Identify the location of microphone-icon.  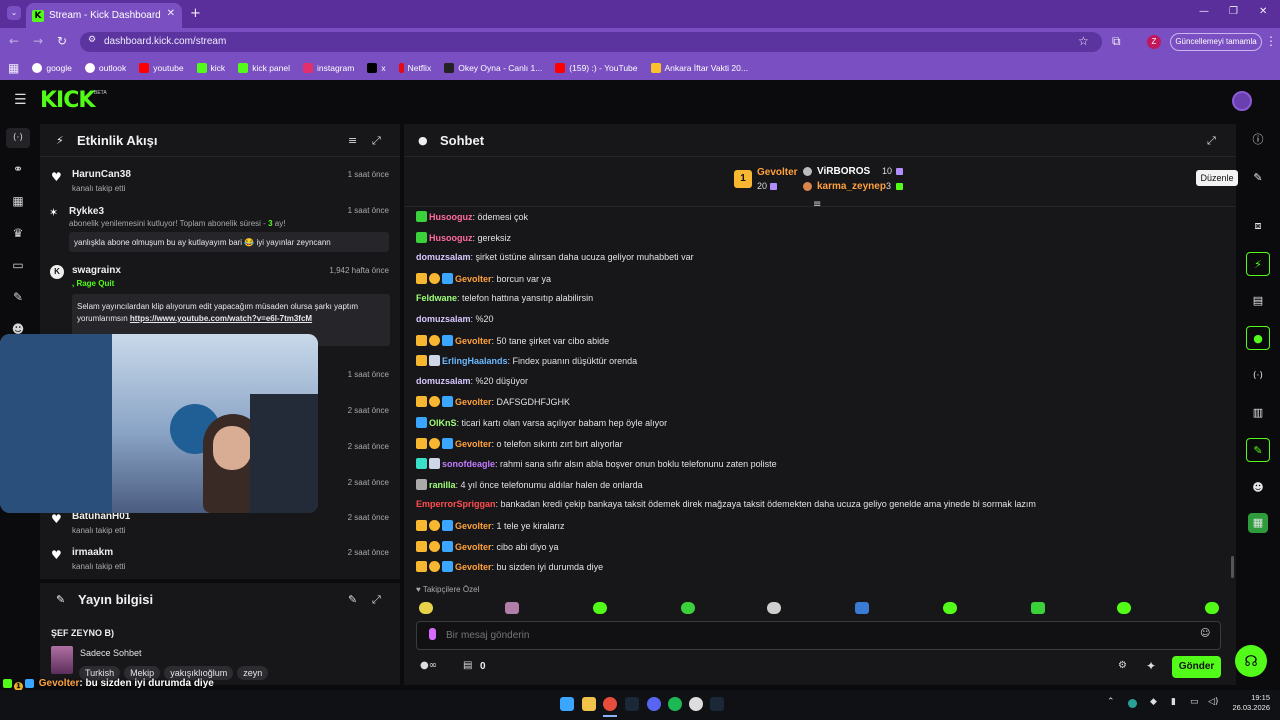
(432, 634).